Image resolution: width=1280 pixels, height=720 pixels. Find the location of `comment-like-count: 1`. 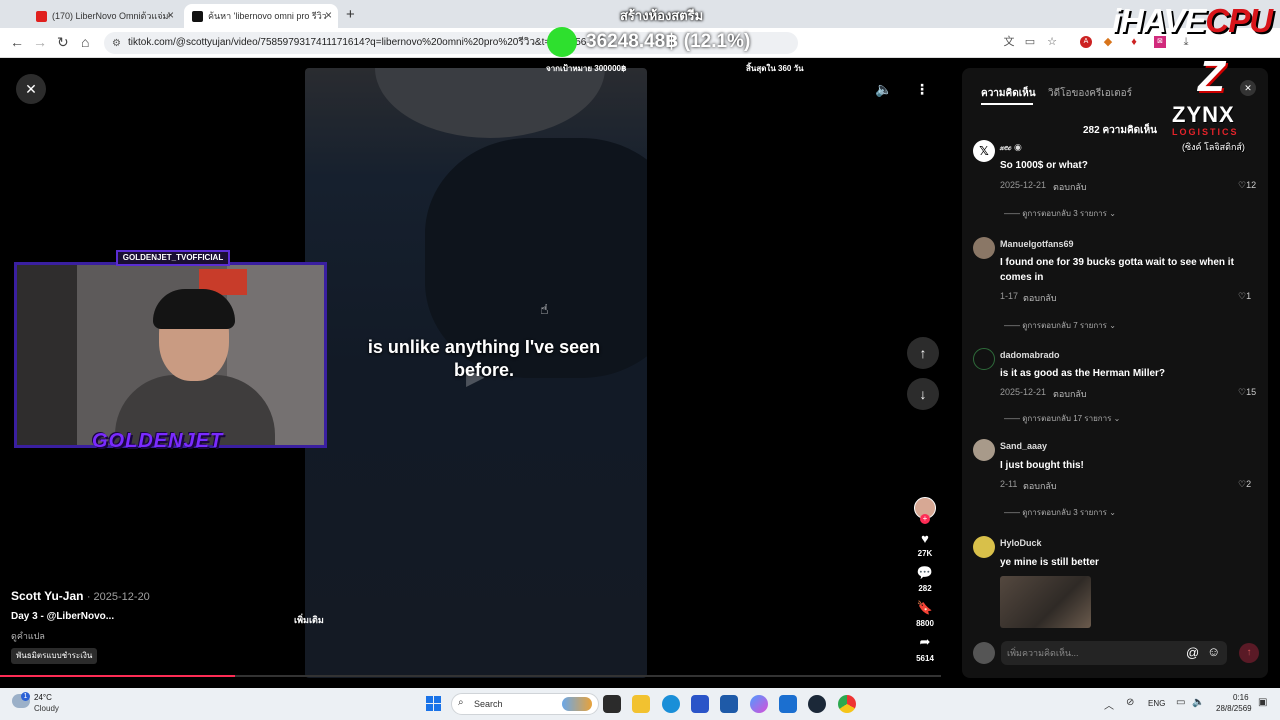

comment-like-count: 1 is located at coordinates (1249, 296).